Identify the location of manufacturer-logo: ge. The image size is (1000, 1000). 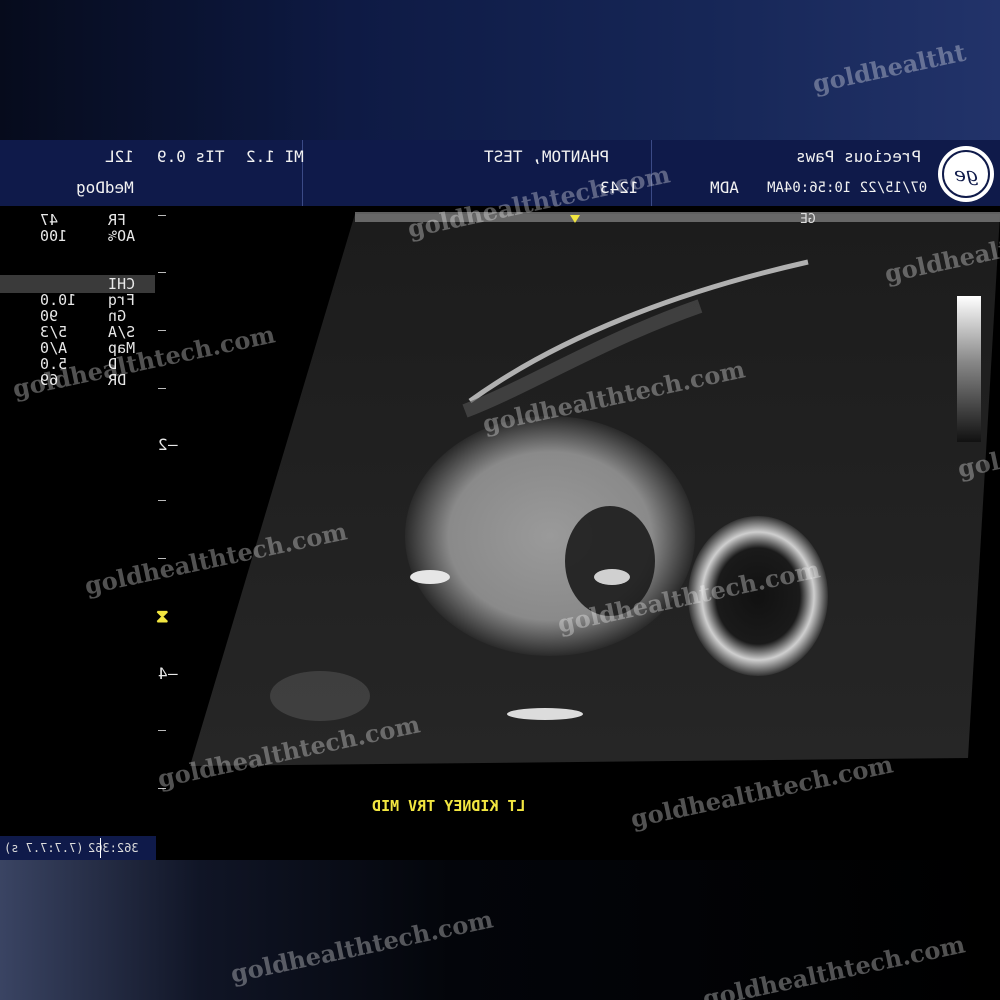
(966, 174).